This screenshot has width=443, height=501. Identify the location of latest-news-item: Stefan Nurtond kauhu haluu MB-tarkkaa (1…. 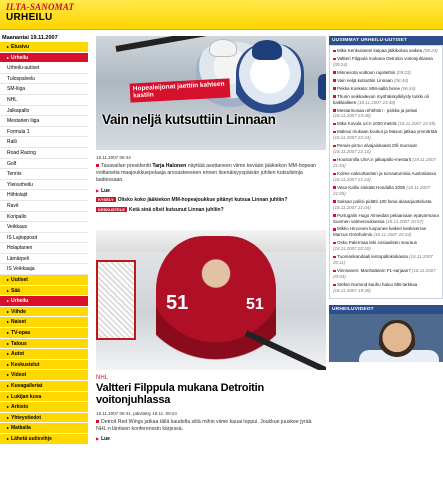
(386, 288).